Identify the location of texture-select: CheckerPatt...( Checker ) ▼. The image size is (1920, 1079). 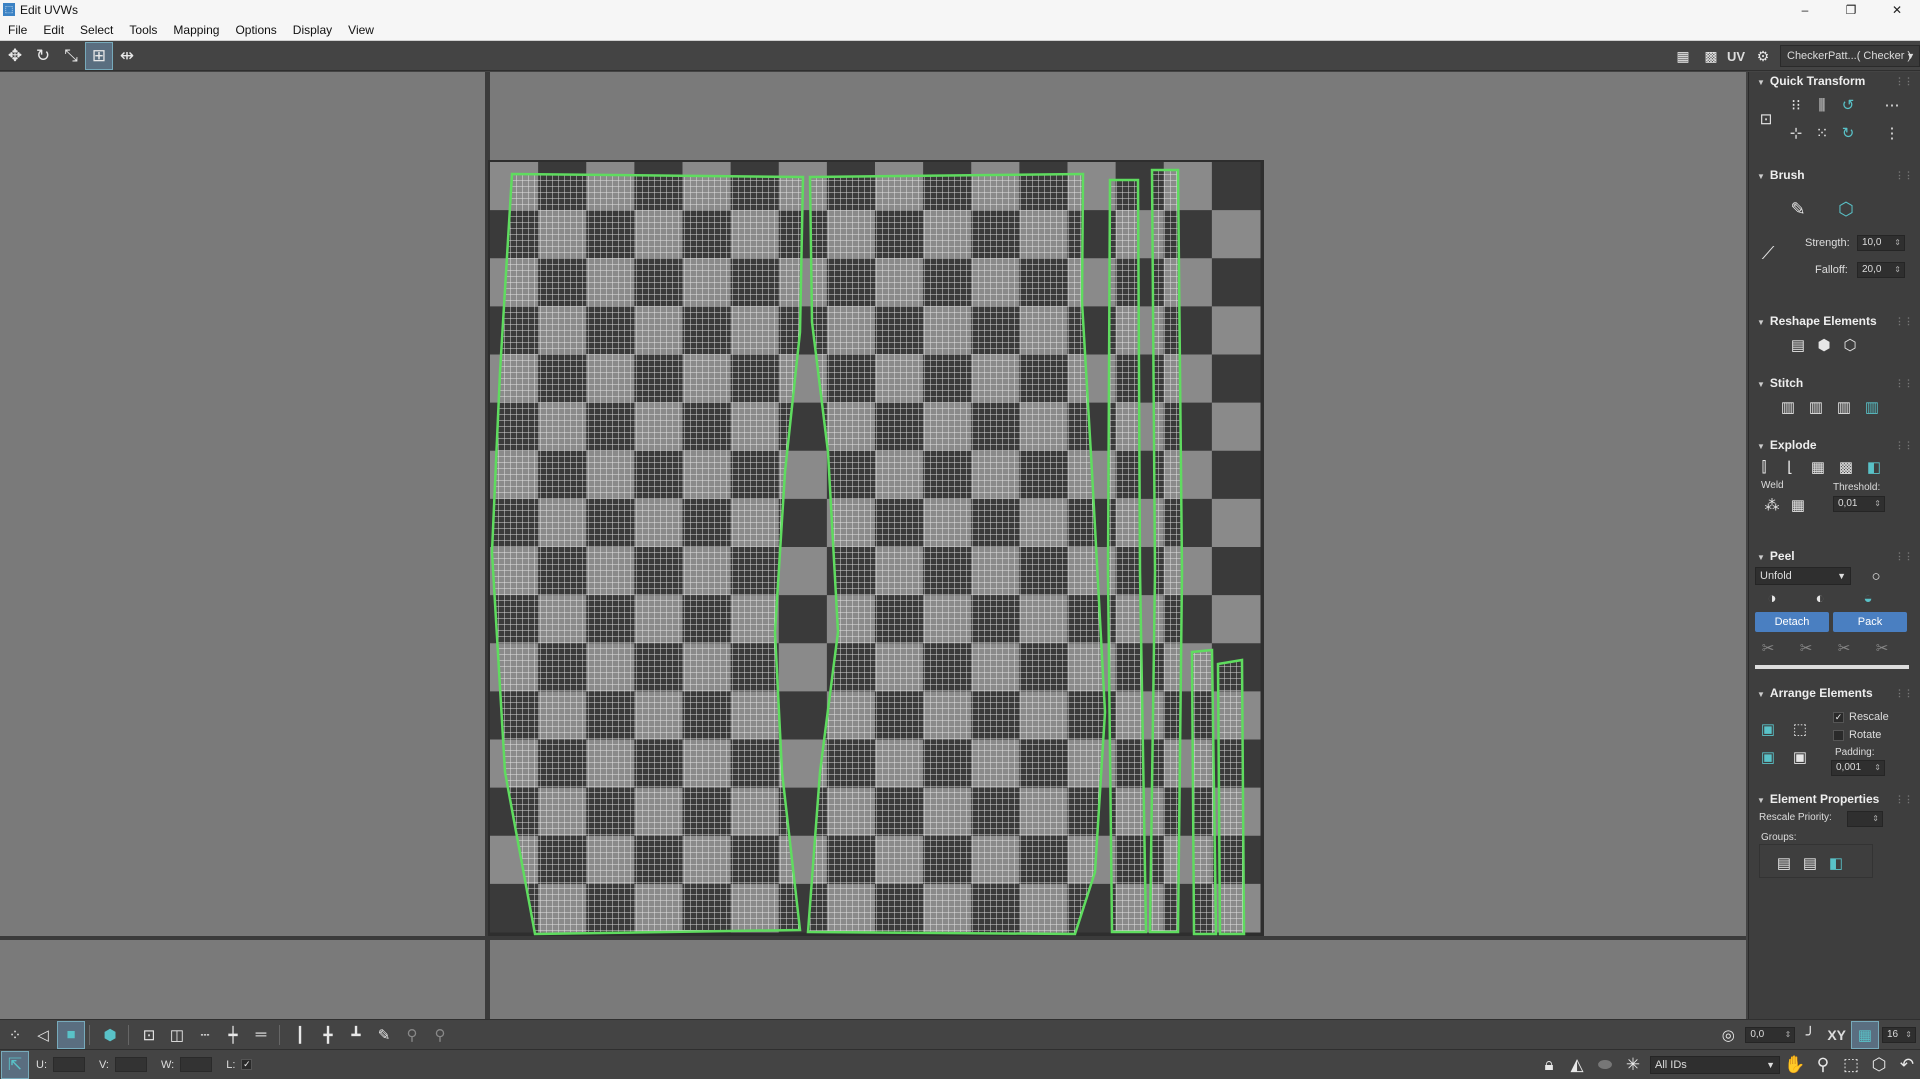
(1850, 56).